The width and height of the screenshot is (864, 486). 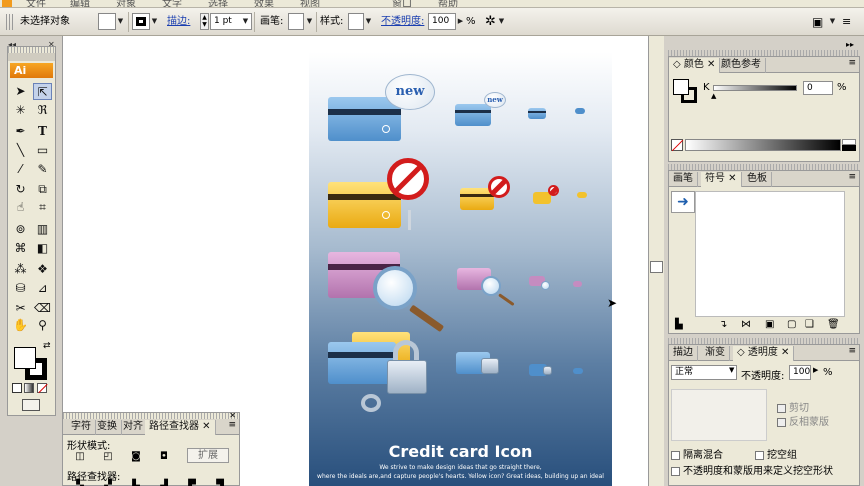 What do you see at coordinates (656, 261) in the screenshot?
I see `canvas-vertical-scrollbar` at bounding box center [656, 261].